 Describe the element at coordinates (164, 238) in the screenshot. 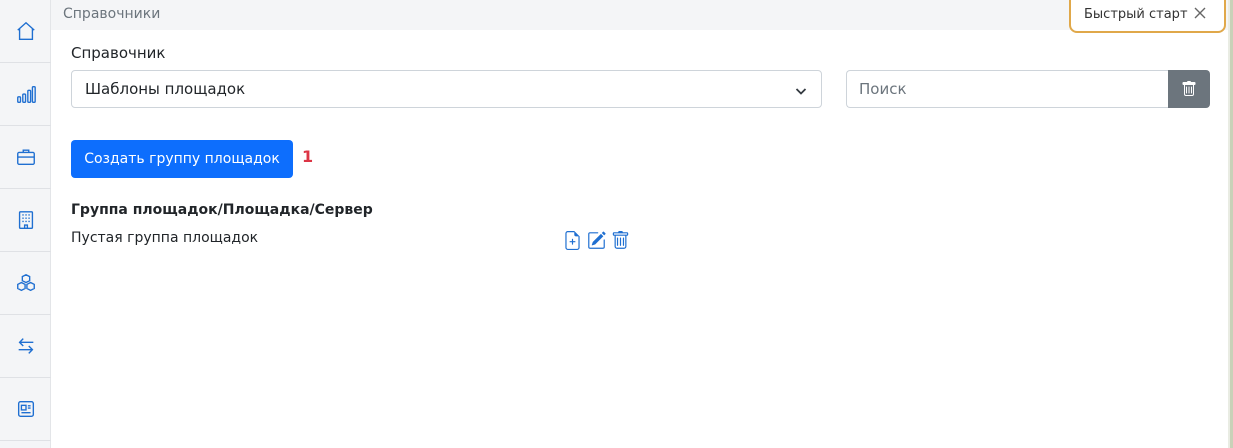

I see `list-item: Пустая группа площадок` at that location.